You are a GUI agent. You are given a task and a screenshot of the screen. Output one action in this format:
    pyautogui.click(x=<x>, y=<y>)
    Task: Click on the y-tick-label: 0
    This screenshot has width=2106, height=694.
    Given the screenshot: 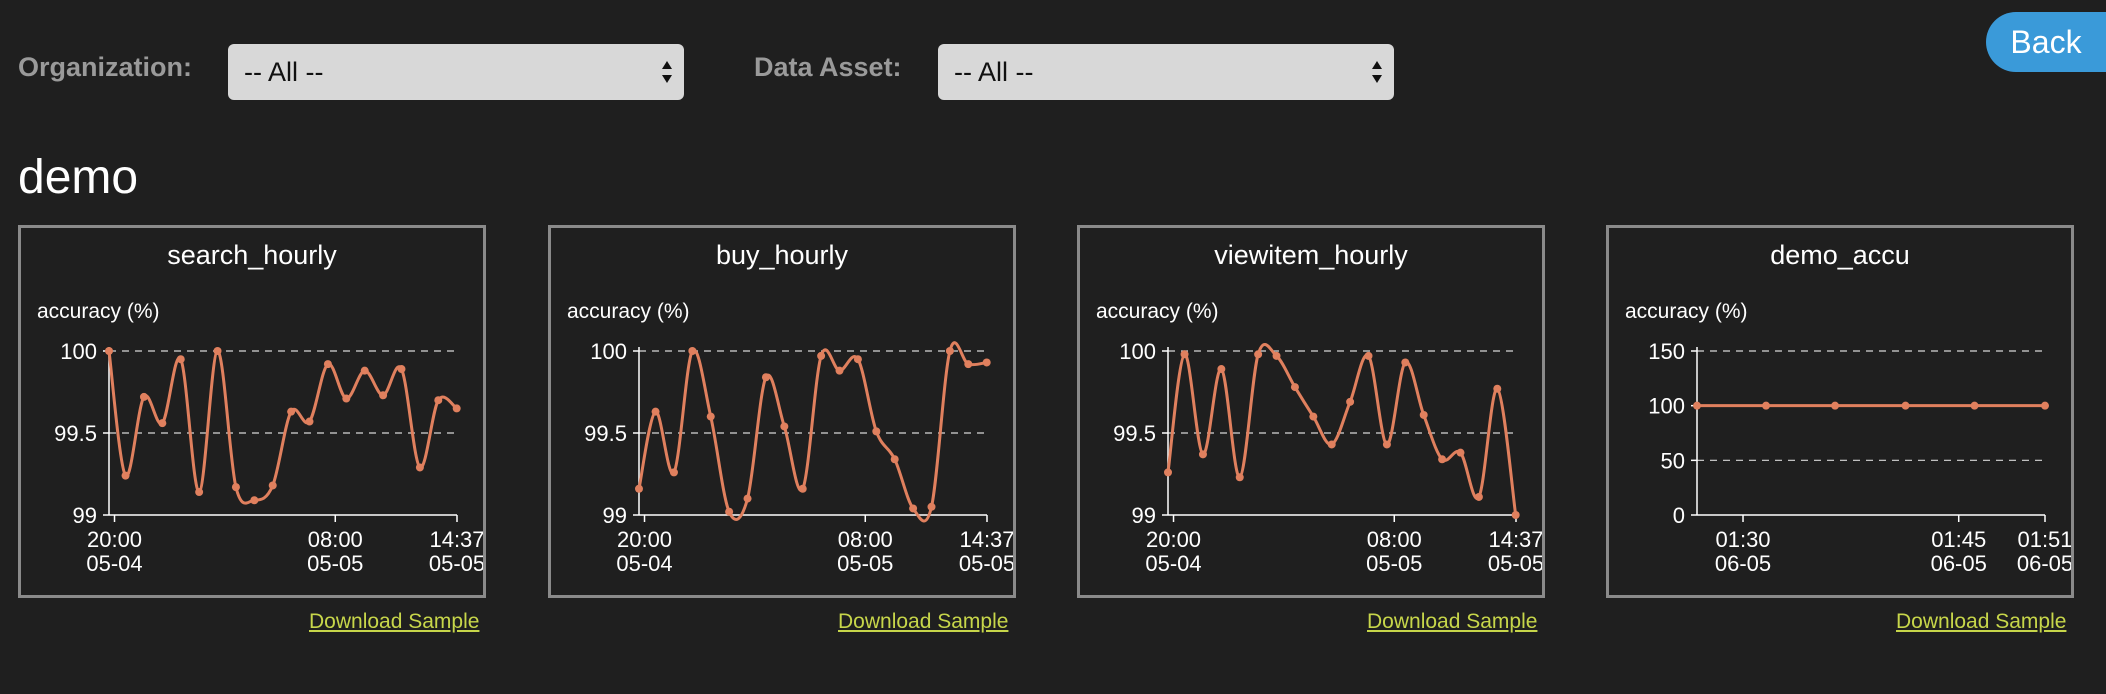 What is the action you would take?
    pyautogui.click(x=1679, y=515)
    